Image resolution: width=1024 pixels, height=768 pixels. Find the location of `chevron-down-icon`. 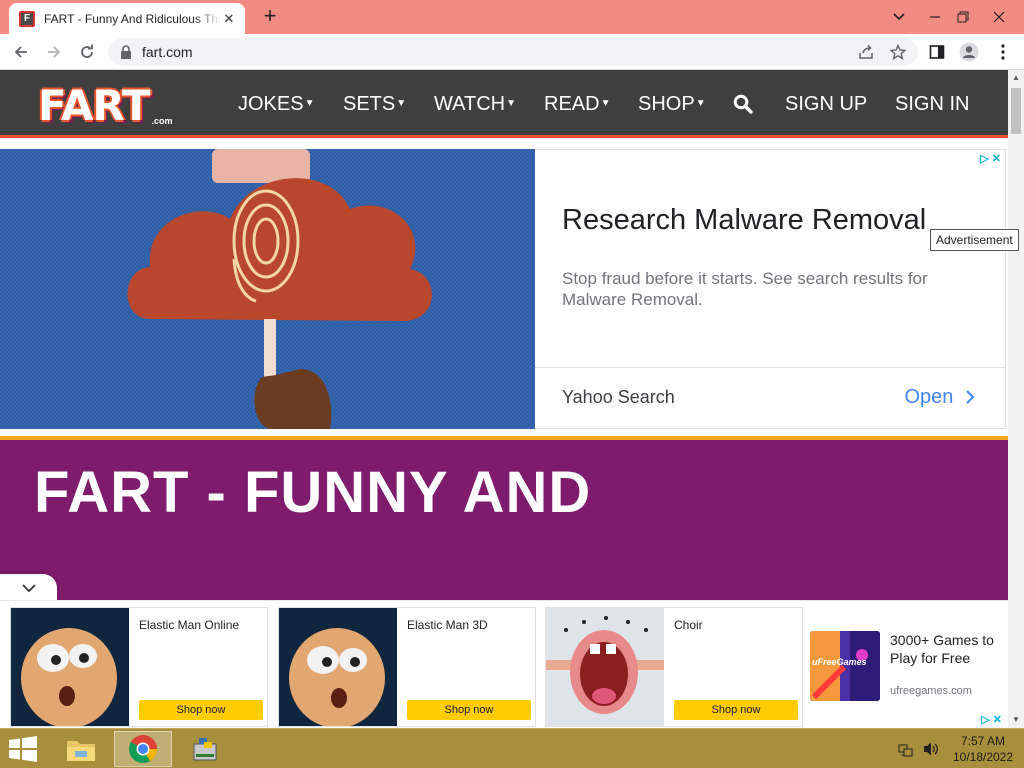

chevron-down-icon is located at coordinates (28, 587).